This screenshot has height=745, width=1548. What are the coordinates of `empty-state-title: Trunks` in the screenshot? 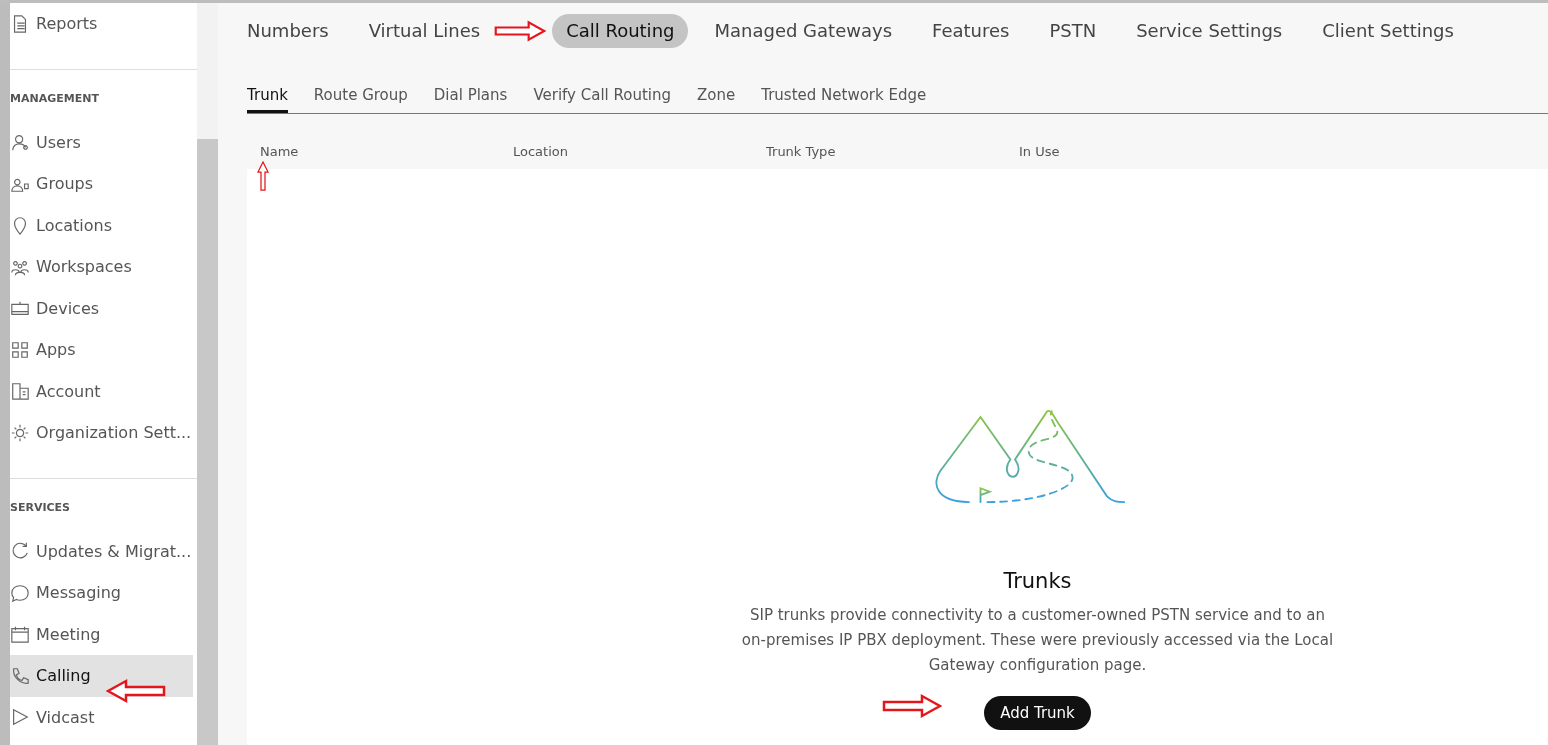 It's located at (1037, 581).